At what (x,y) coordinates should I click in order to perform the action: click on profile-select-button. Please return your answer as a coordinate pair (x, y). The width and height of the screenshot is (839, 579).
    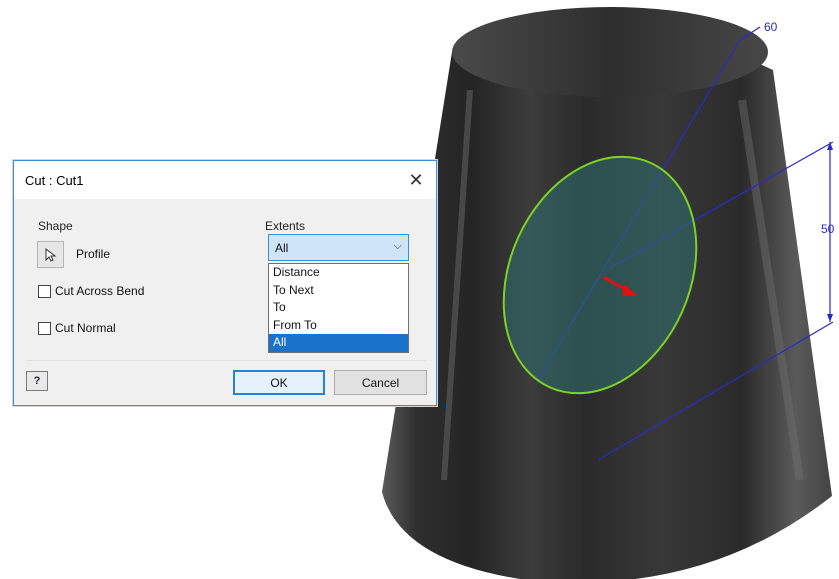
    Looking at the image, I should click on (50, 254).